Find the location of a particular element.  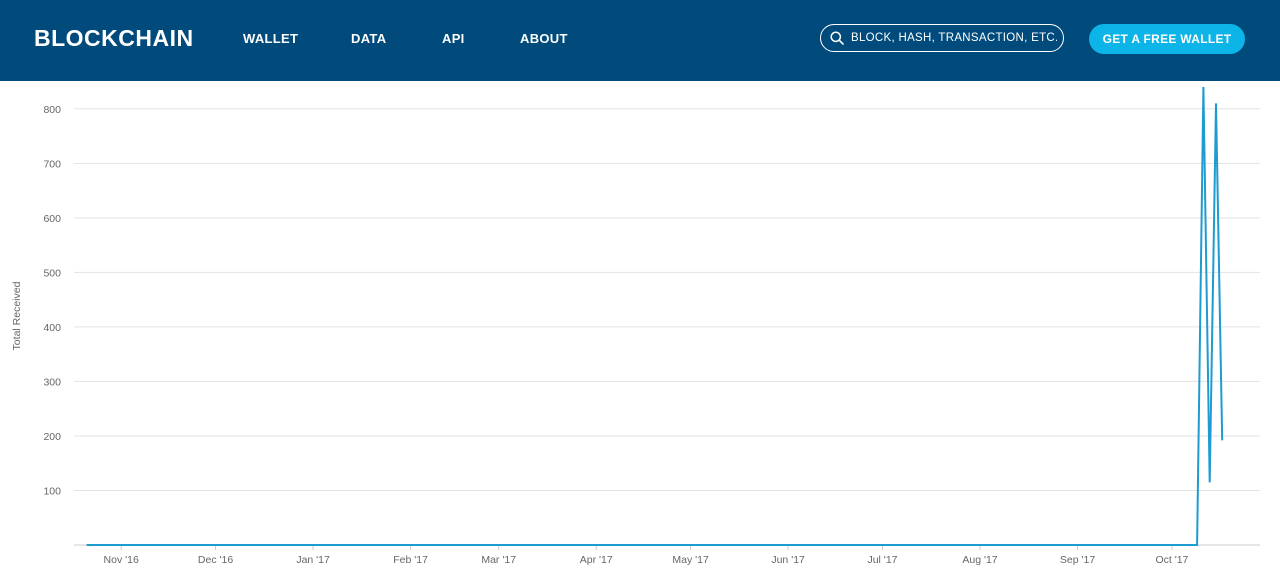

search-input is located at coordinates (954, 38).